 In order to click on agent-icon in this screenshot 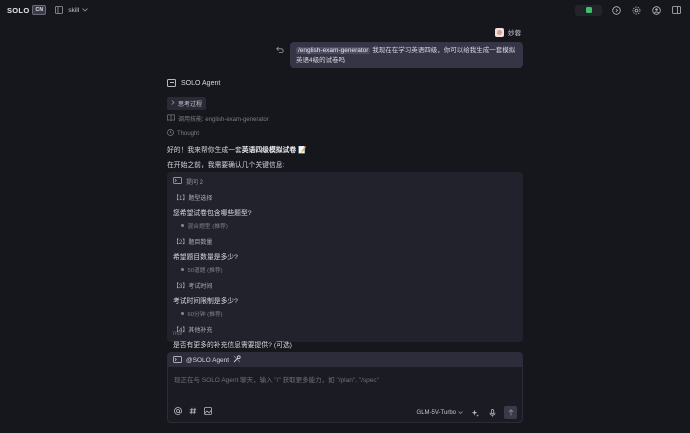, I will do `click(171, 83)`.